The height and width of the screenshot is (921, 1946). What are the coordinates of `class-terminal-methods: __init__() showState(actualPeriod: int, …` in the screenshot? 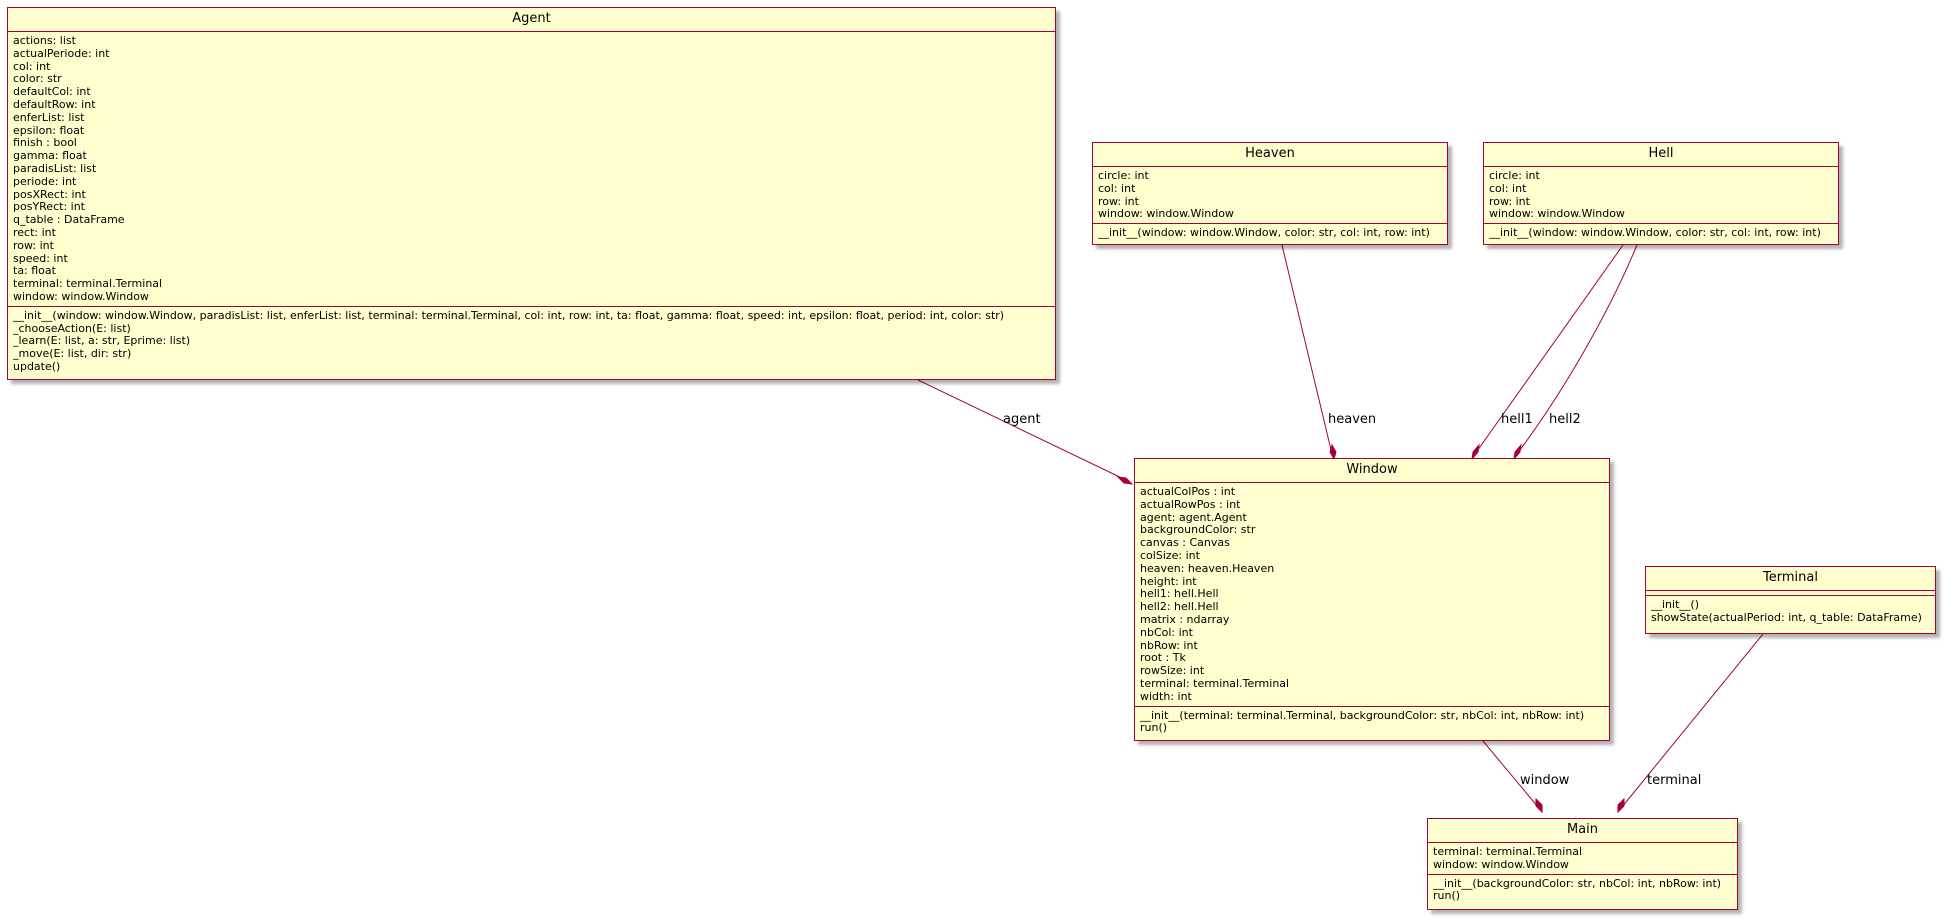 It's located at (1790, 611).